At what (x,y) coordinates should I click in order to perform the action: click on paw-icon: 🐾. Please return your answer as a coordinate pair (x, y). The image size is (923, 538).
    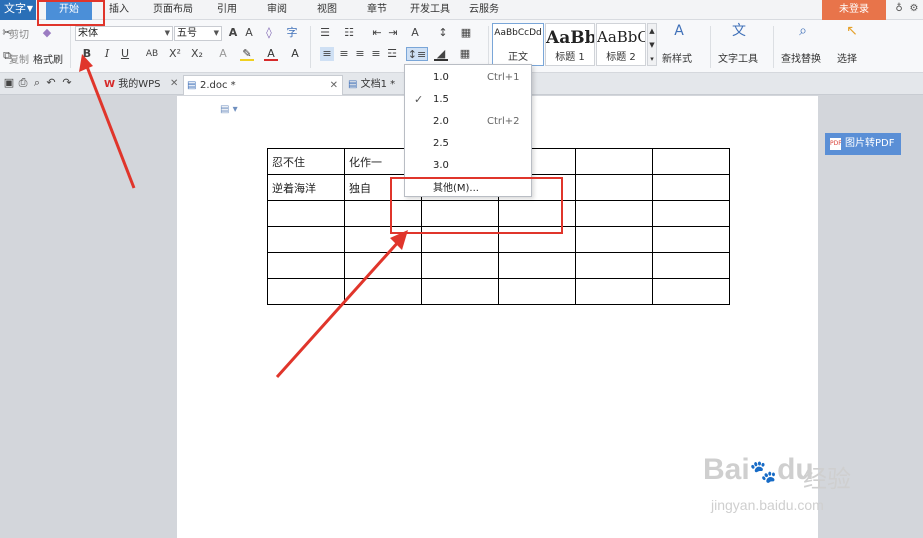
    Looking at the image, I should click on (763, 471).